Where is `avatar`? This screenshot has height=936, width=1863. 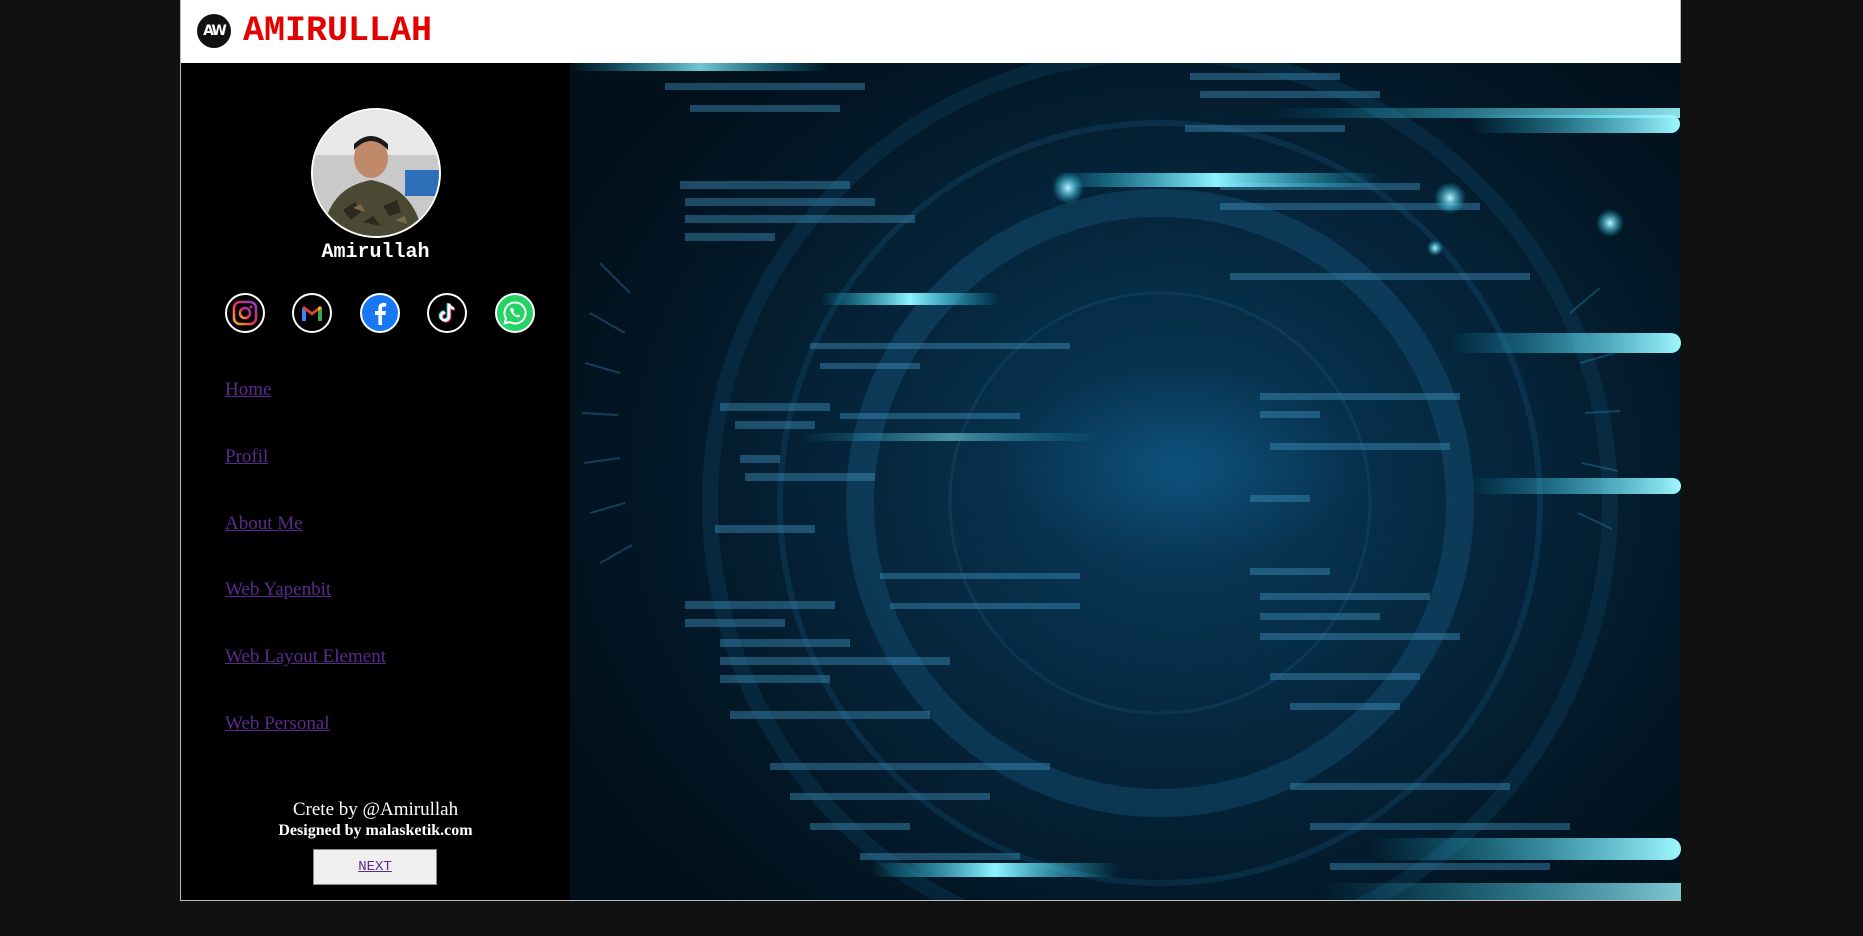
avatar is located at coordinates (376, 173).